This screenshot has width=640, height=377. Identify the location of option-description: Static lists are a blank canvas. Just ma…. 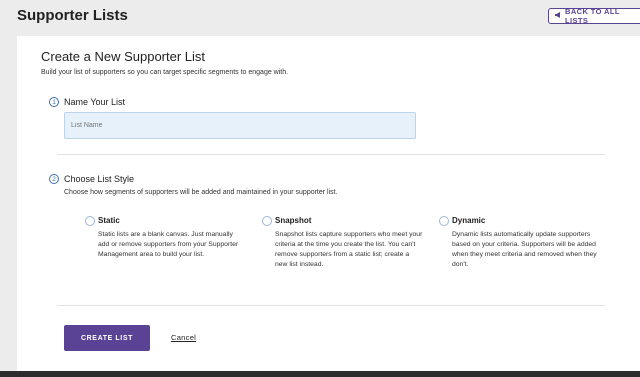
(168, 244).